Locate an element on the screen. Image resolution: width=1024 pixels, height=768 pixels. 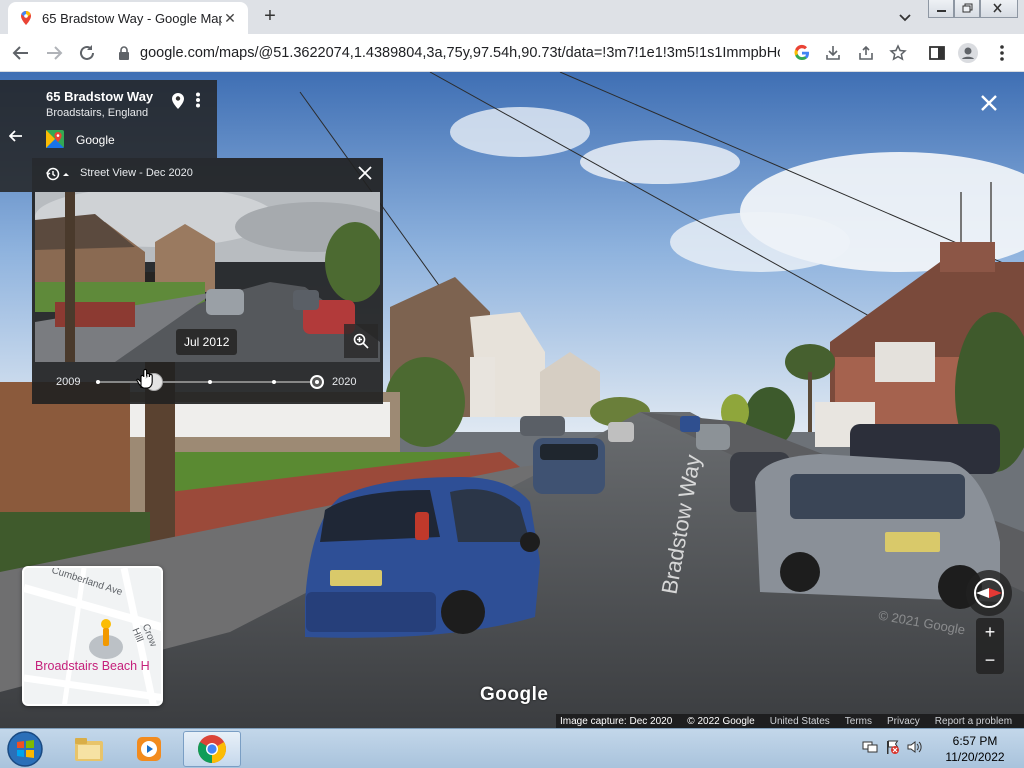
share-button is located at coordinates (866, 53).